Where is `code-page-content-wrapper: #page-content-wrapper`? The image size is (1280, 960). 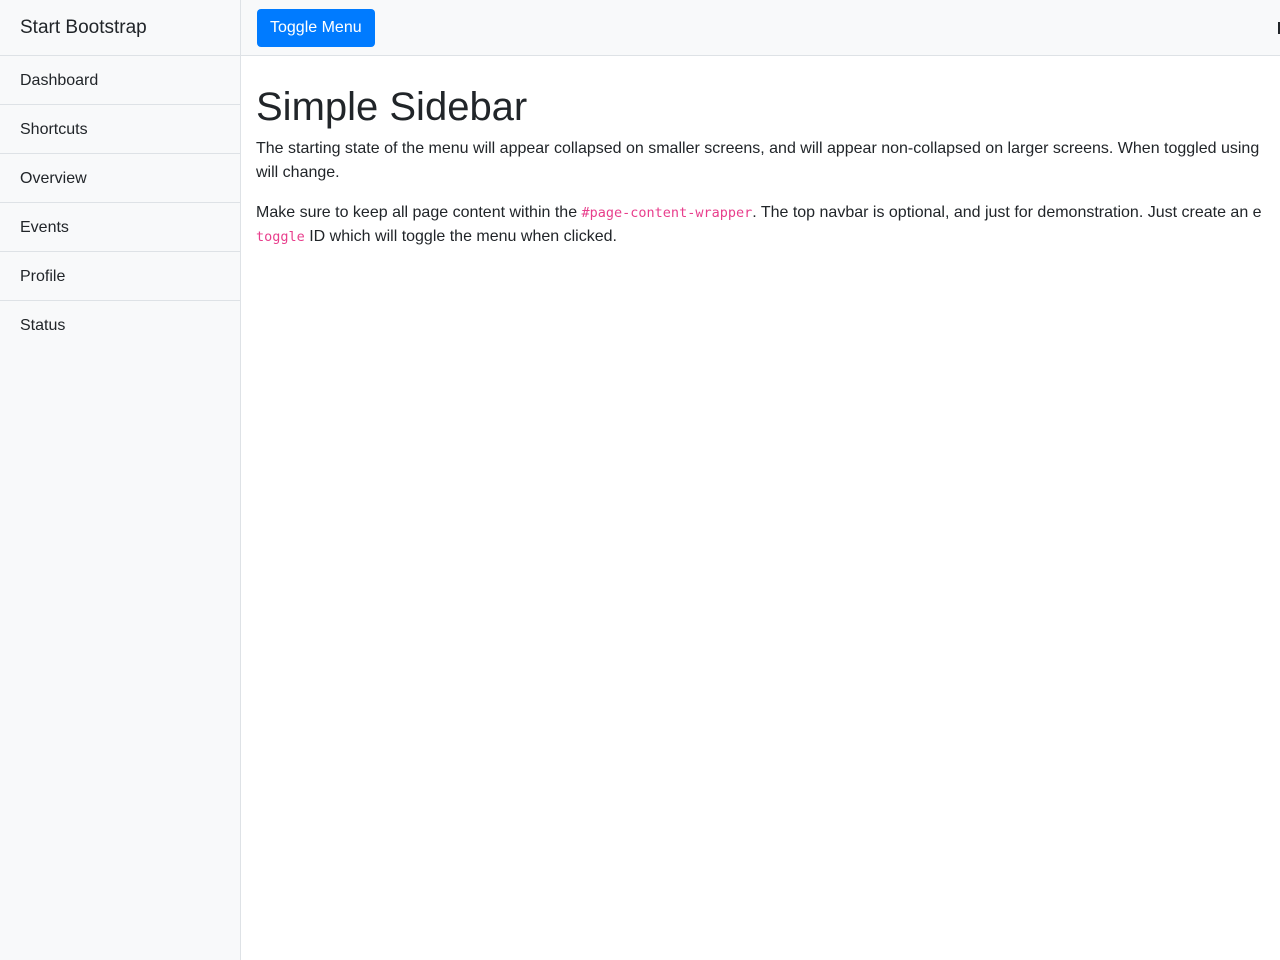 code-page-content-wrapper: #page-content-wrapper is located at coordinates (667, 213).